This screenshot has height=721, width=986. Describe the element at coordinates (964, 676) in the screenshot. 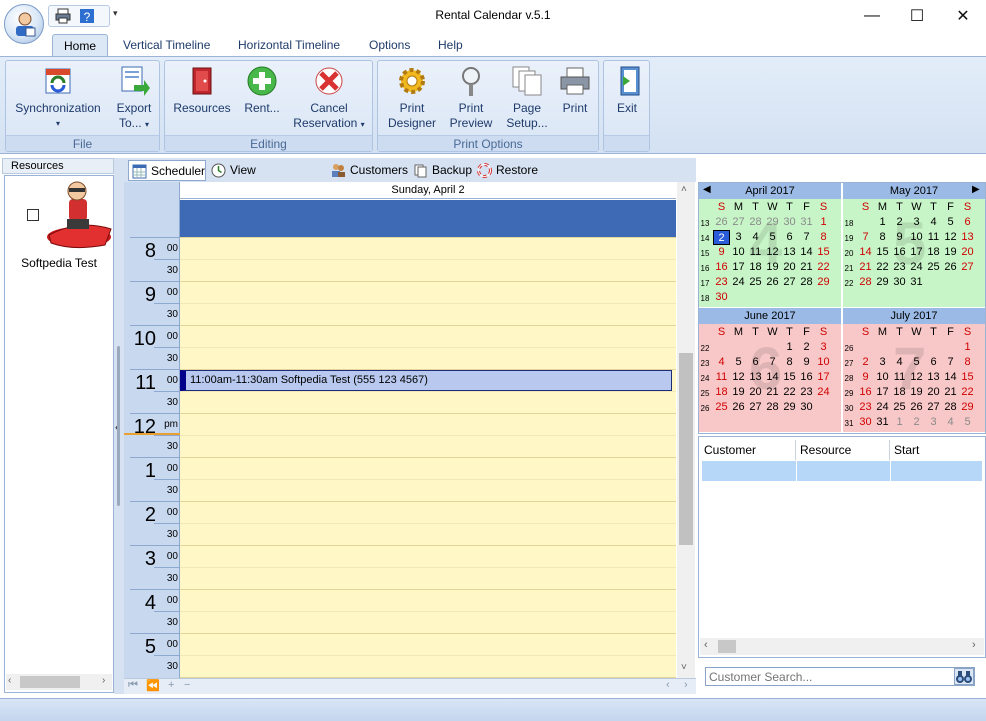

I see `customer-search-button` at that location.